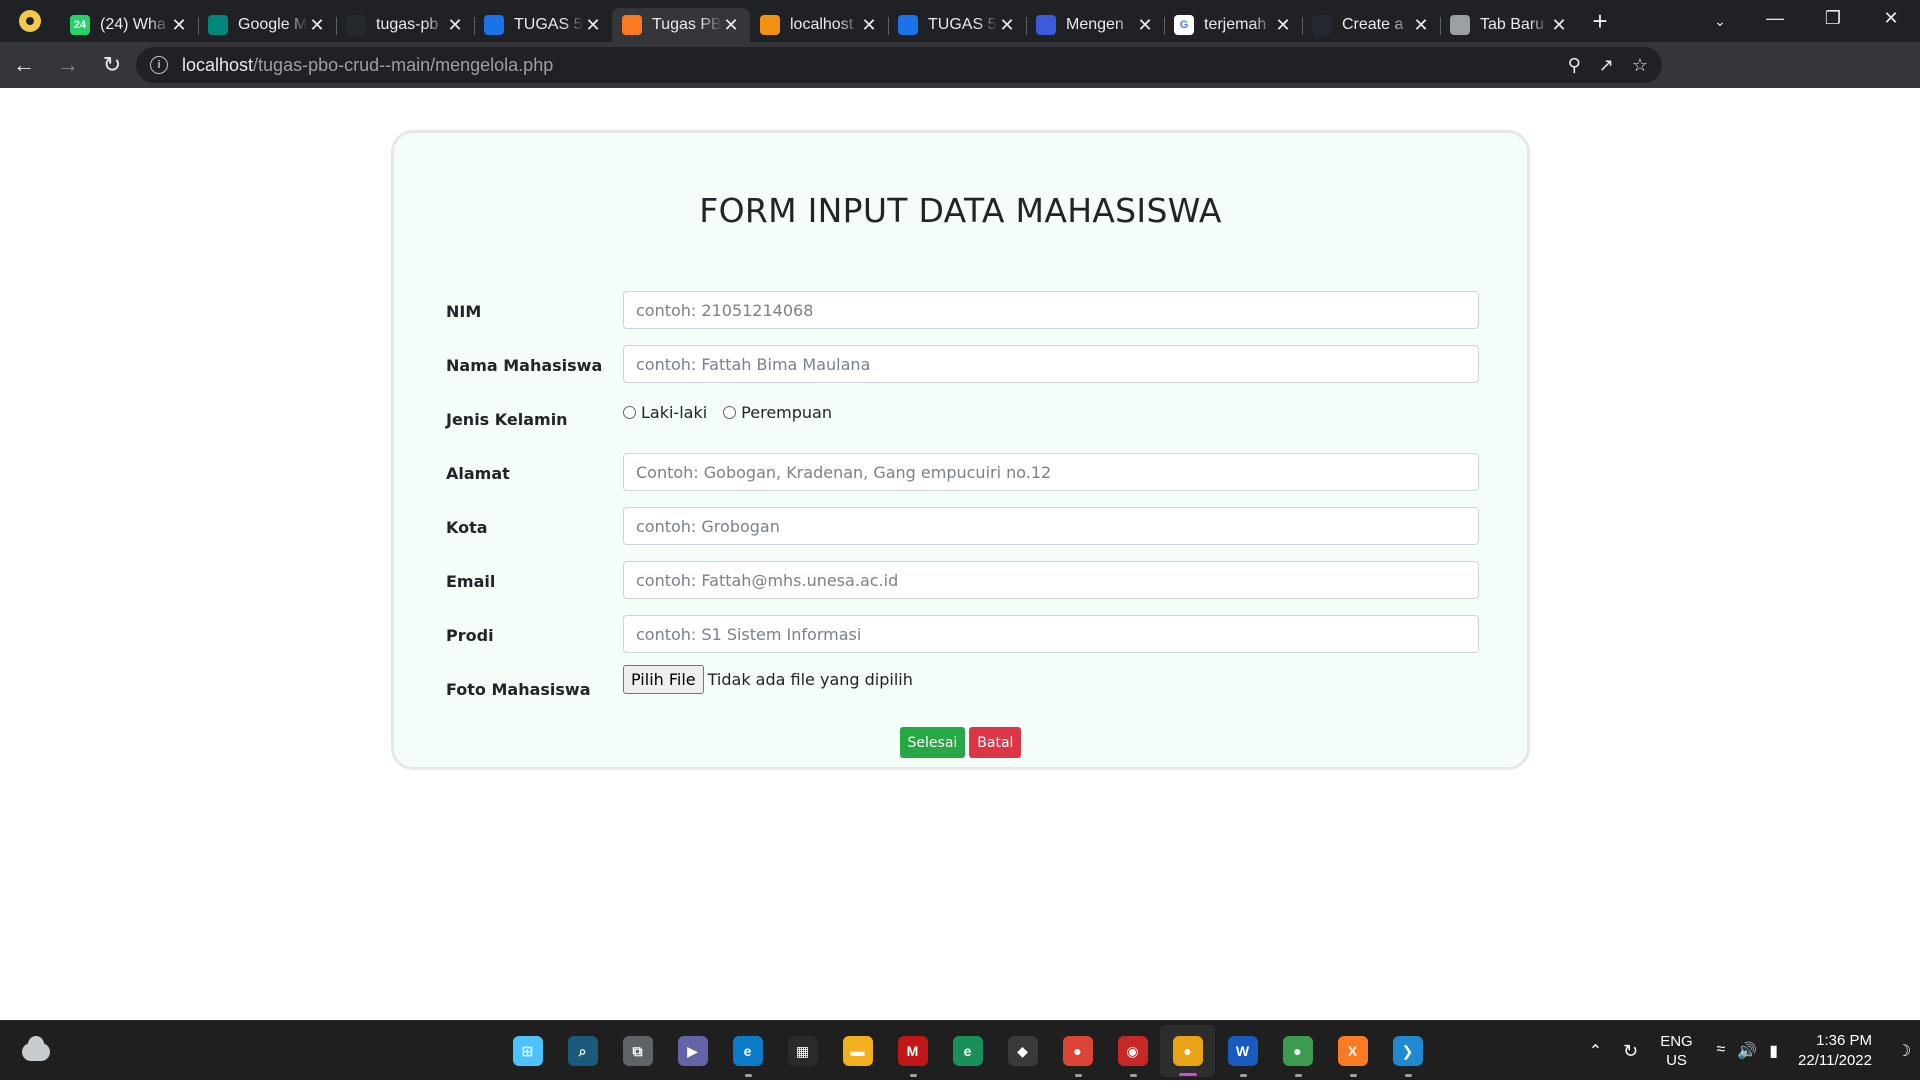 This screenshot has width=1920, height=1081. Describe the element at coordinates (1595, 1051) in the screenshot. I see `show-hidden-icons-icon: ⌃` at that location.